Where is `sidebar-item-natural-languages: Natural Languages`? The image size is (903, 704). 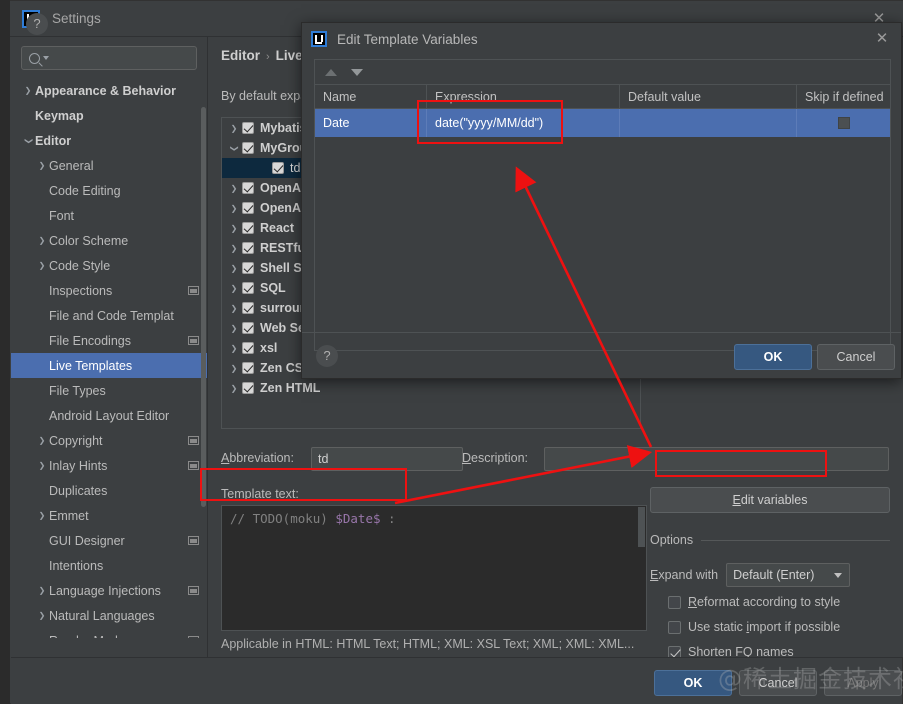
sidebar-item-natural-languages: Natural Languages is located at coordinates (109, 615).